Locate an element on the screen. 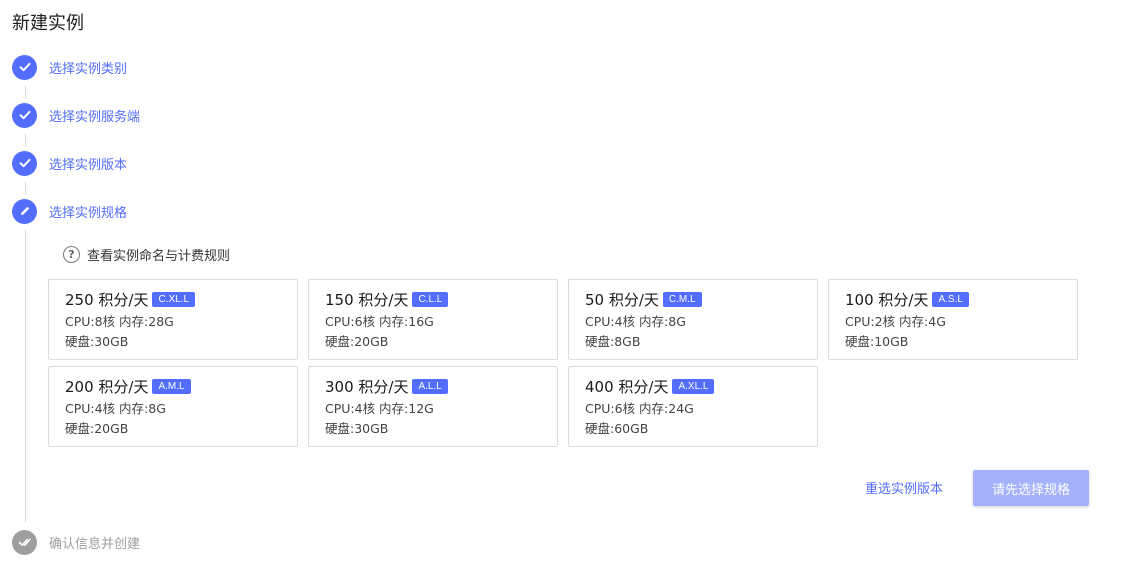 The width and height of the screenshot is (1122, 580). step-label: 选择实例类别 is located at coordinates (88, 69).